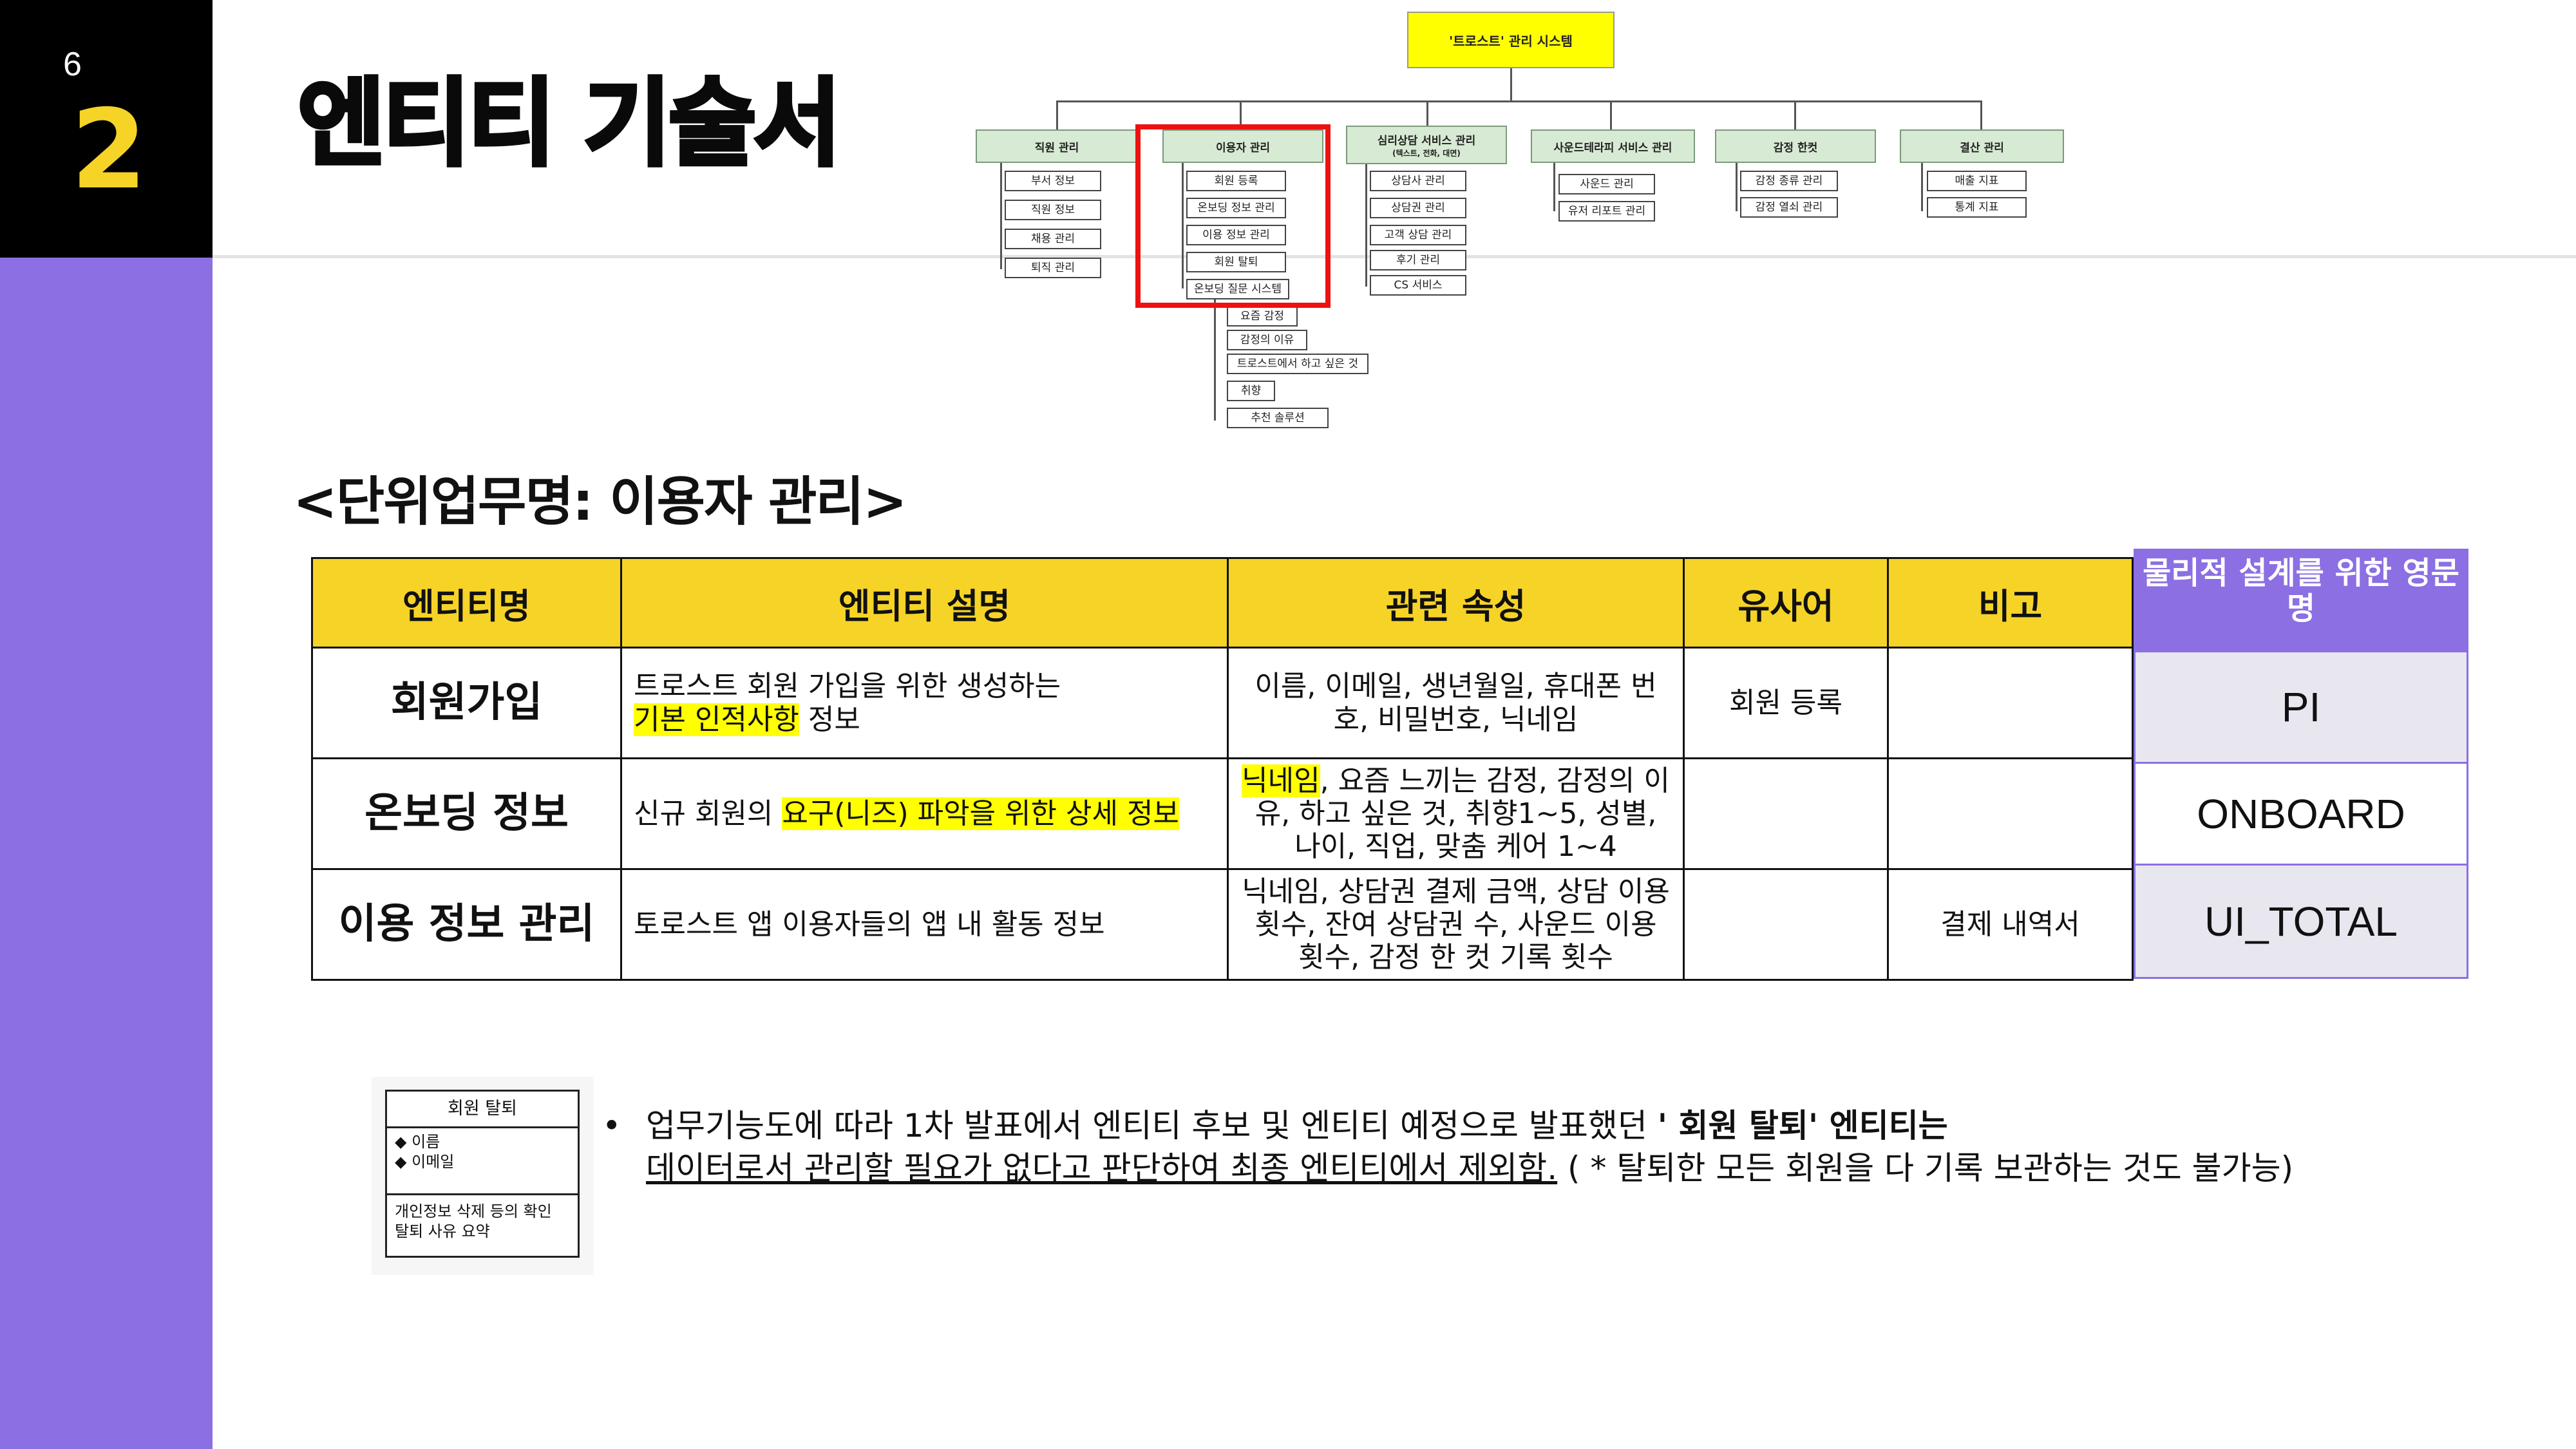 This screenshot has height=1449, width=2576. What do you see at coordinates (417, 1142) in the screenshot?
I see `withdraw-attr: ◆ 이름` at bounding box center [417, 1142].